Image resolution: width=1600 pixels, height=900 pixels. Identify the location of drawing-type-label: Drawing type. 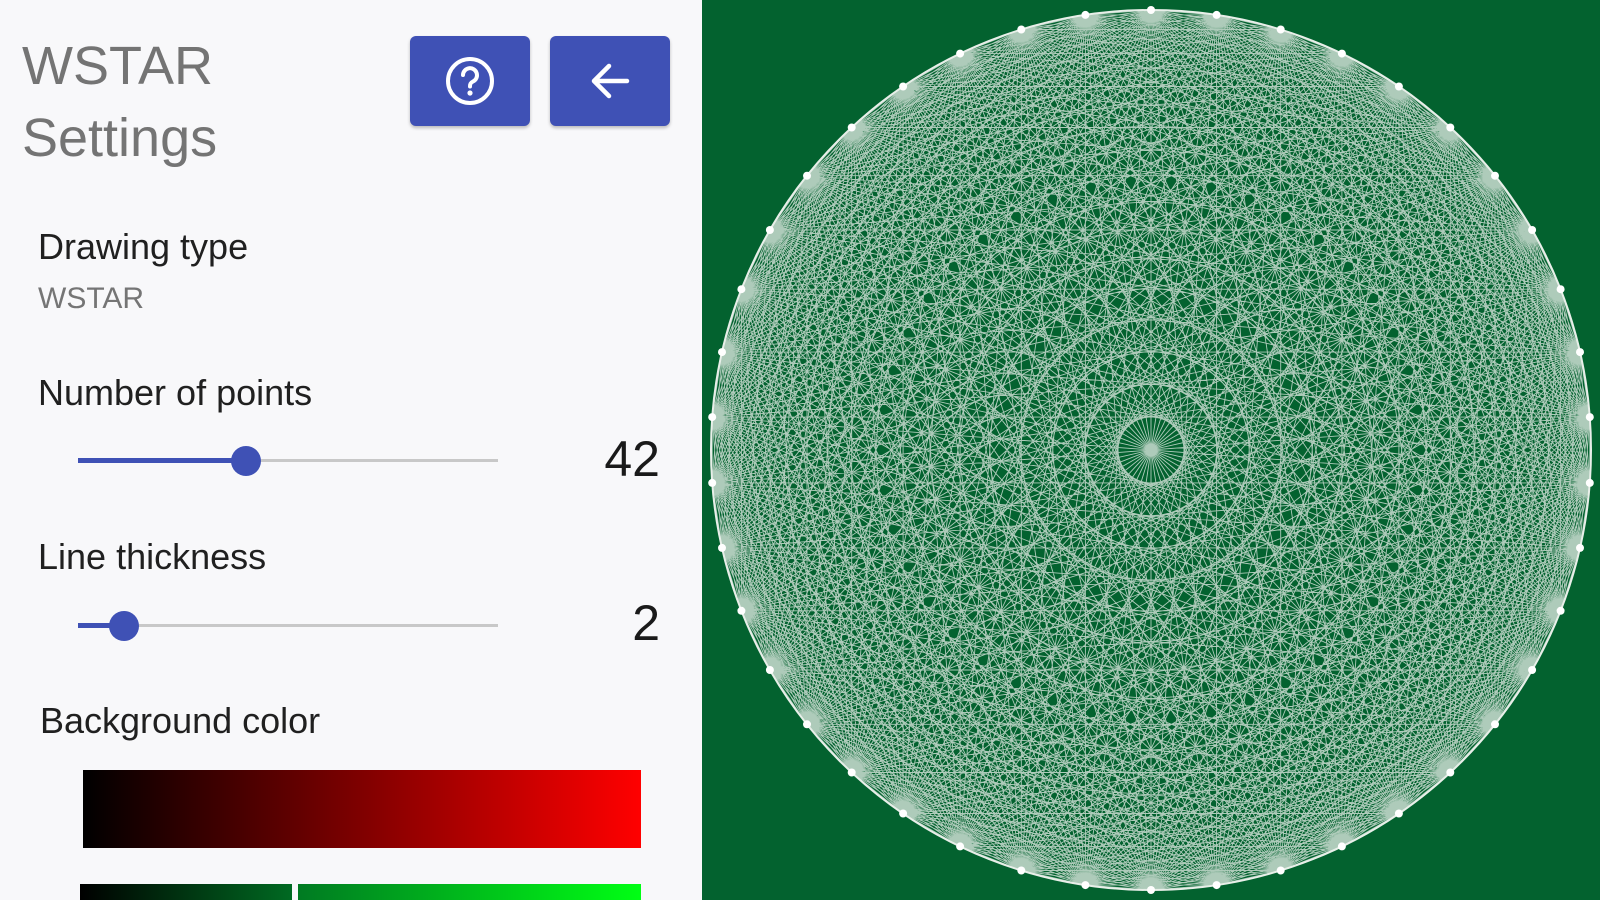
(143, 246).